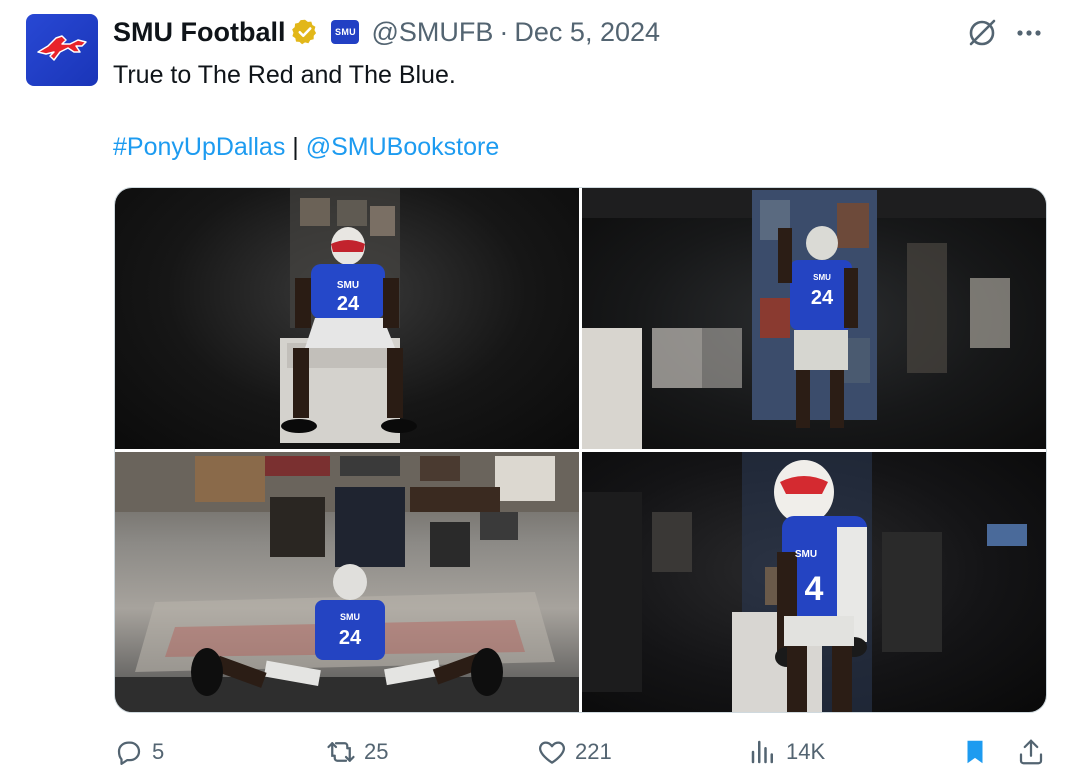 The width and height of the screenshot is (1072, 778). Describe the element at coordinates (432, 32) in the screenshot. I see `handle: @SMUFB` at that location.